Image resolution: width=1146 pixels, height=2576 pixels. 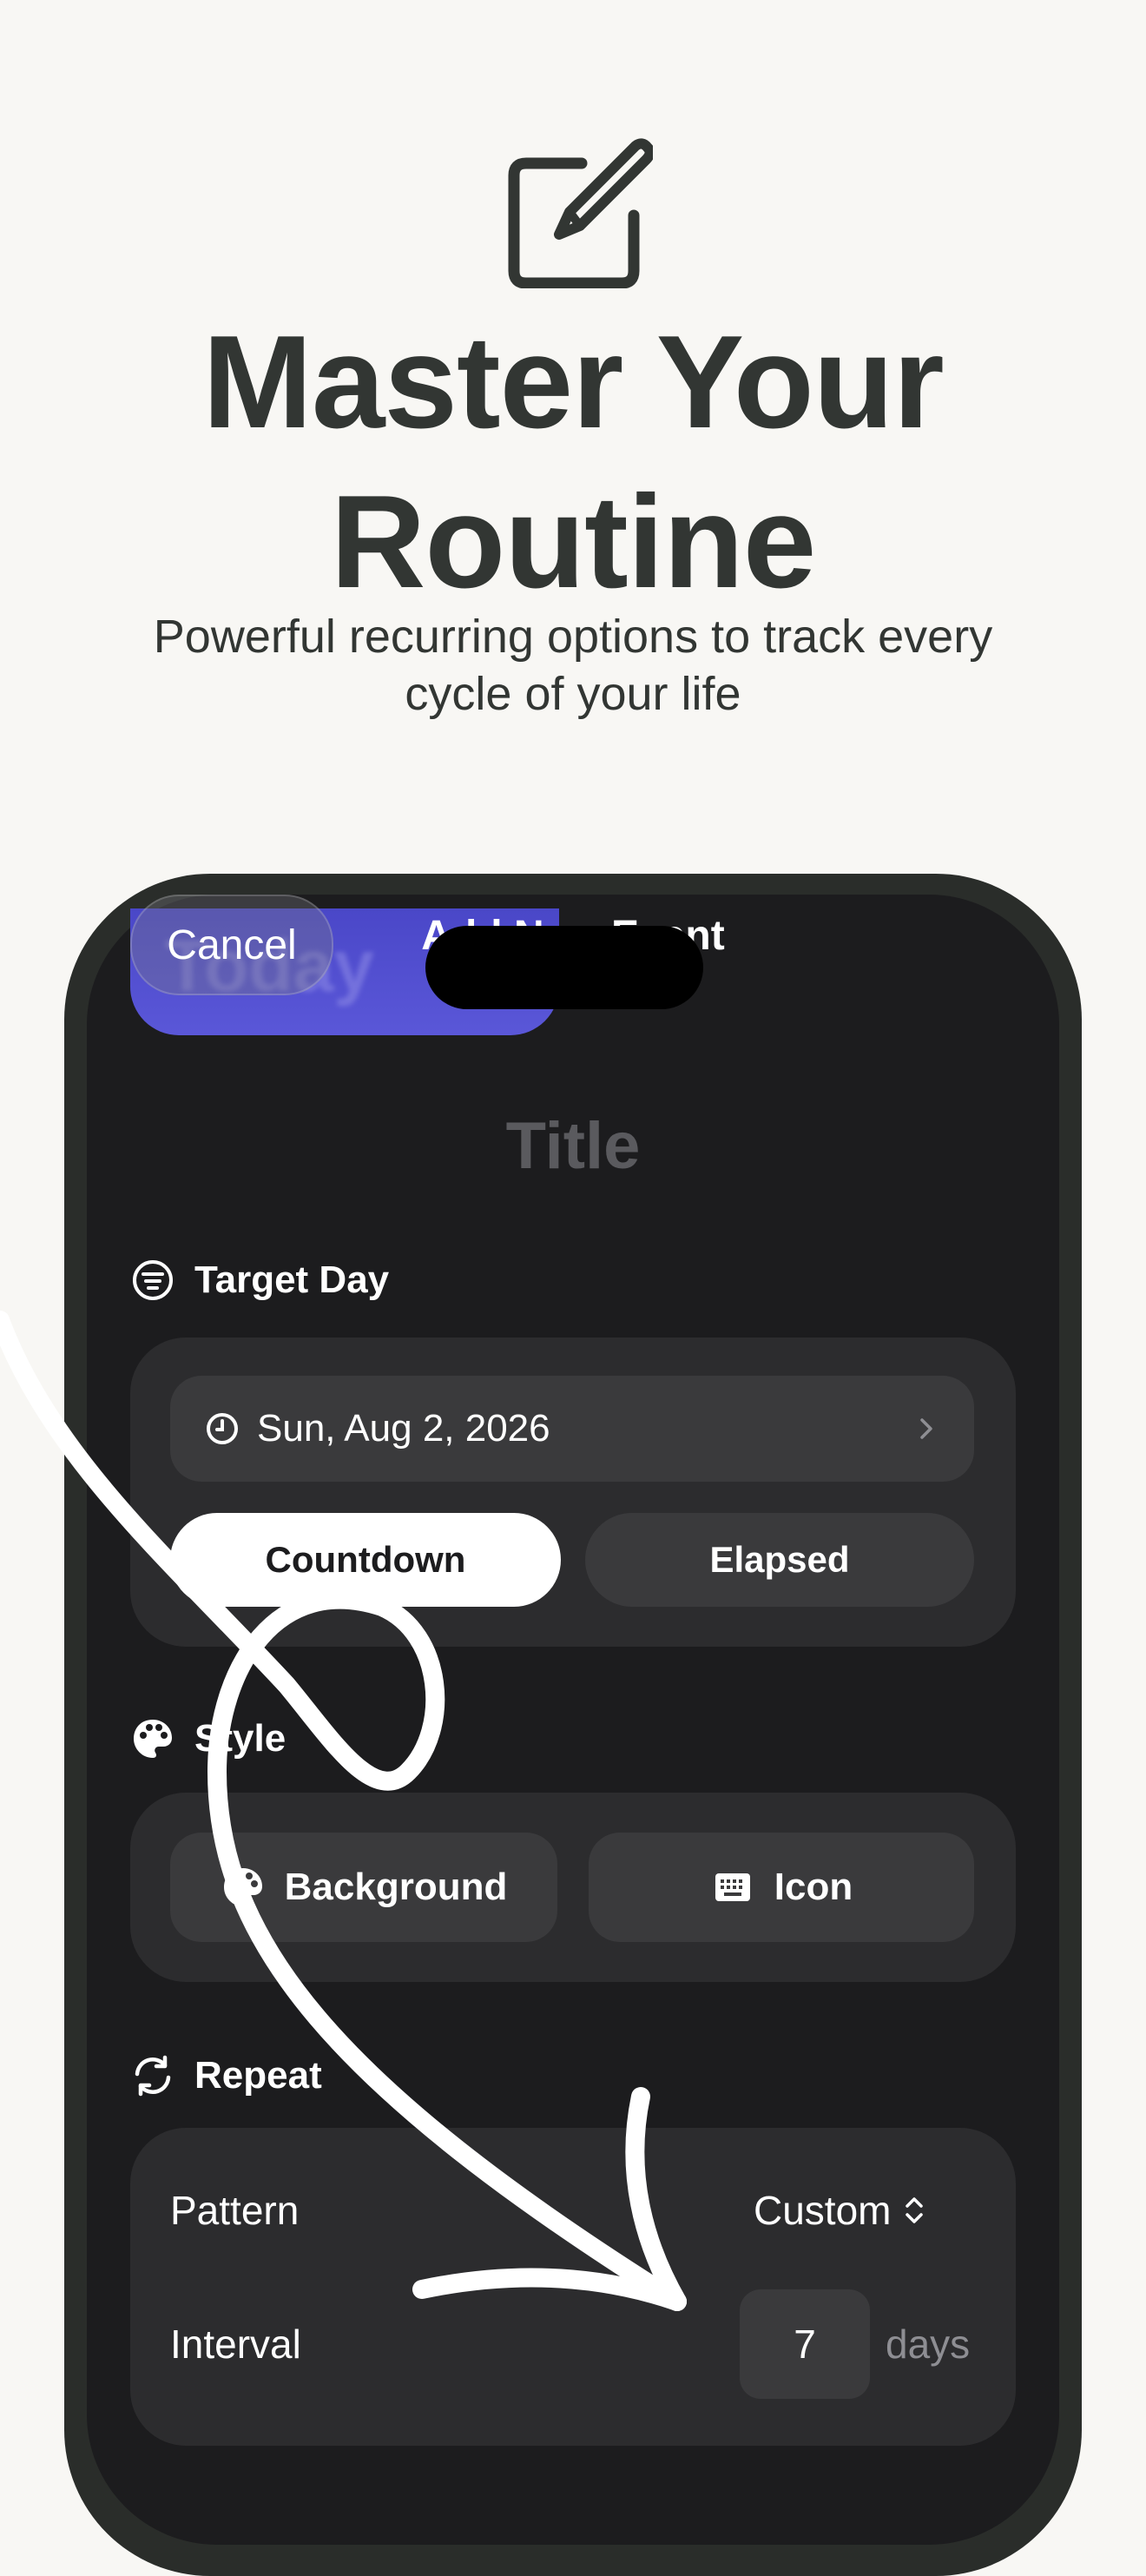 I want to click on background-button-label: Background, so click(x=396, y=1887).